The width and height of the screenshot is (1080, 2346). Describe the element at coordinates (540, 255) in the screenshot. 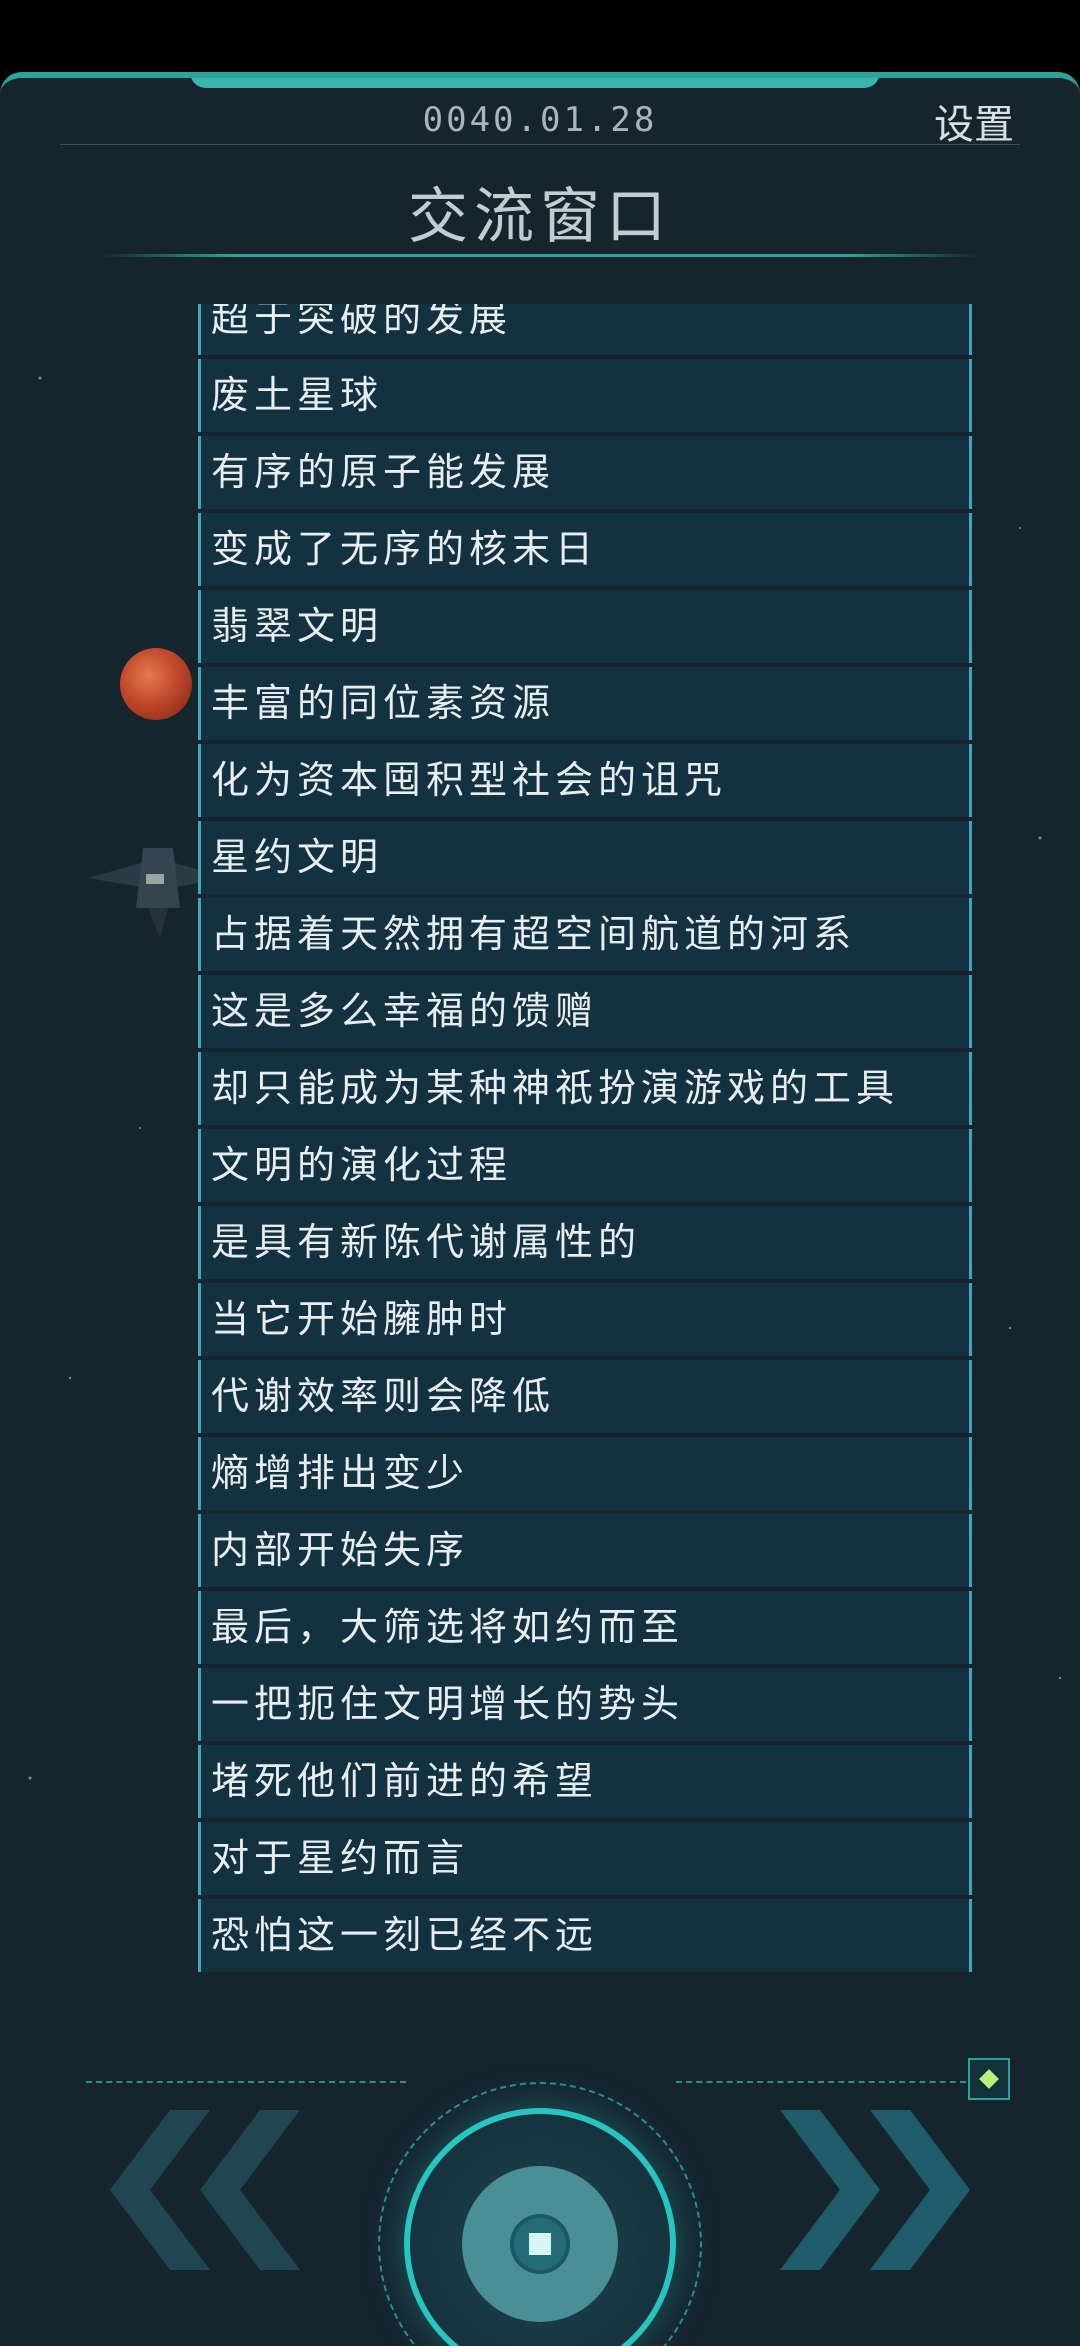

I see `title-underline` at that location.